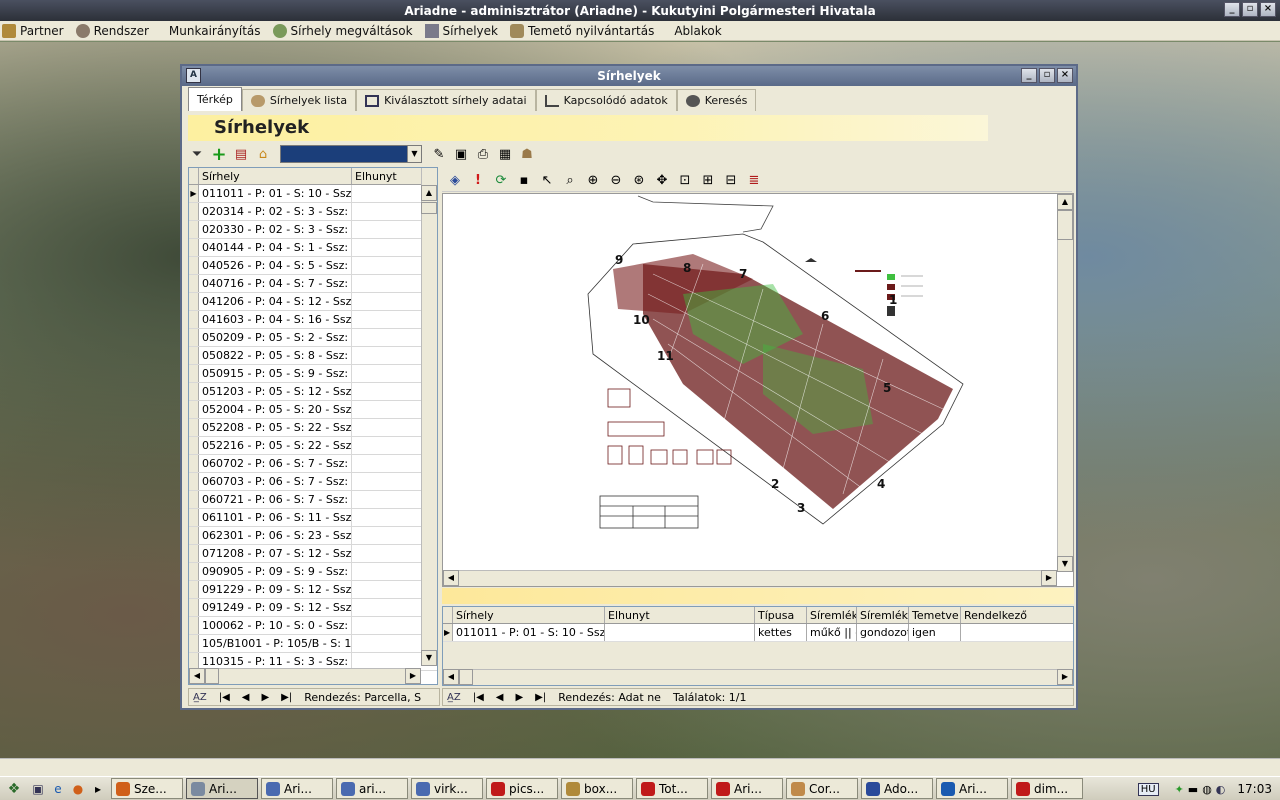 The height and width of the screenshot is (800, 1280). Describe the element at coordinates (527, 154) in the screenshot. I see `person-icon: ☗` at that location.